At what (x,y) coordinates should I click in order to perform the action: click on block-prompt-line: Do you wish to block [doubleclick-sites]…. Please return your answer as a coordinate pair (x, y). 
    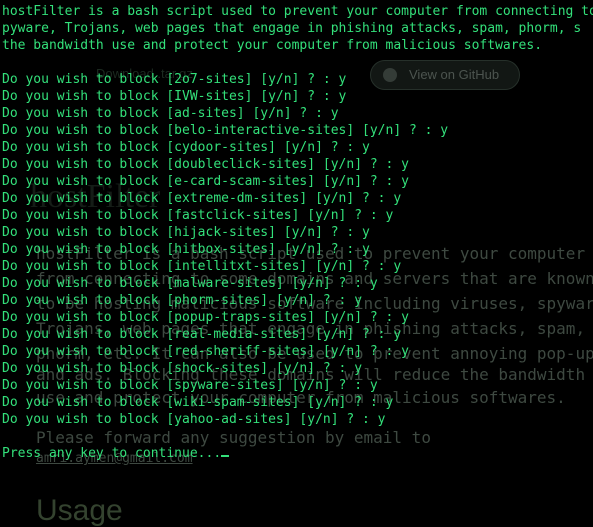
    Looking at the image, I should click on (205, 164).